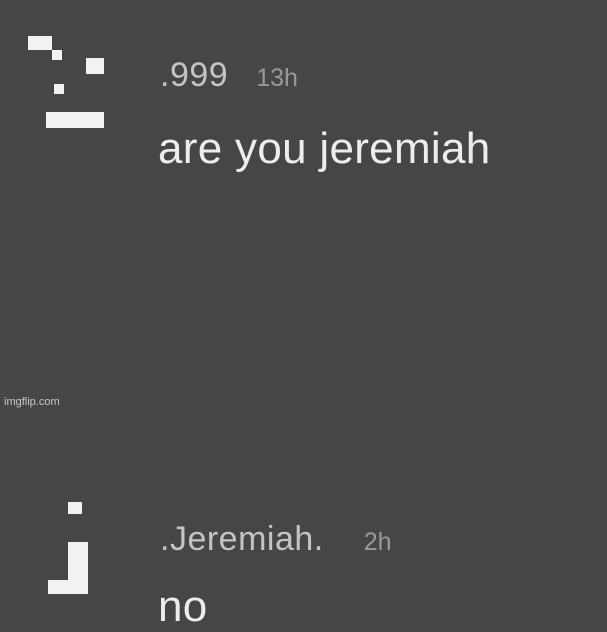 The height and width of the screenshot is (632, 607). I want to click on comment-header: .Jeremiah. 2h, so click(276, 539).